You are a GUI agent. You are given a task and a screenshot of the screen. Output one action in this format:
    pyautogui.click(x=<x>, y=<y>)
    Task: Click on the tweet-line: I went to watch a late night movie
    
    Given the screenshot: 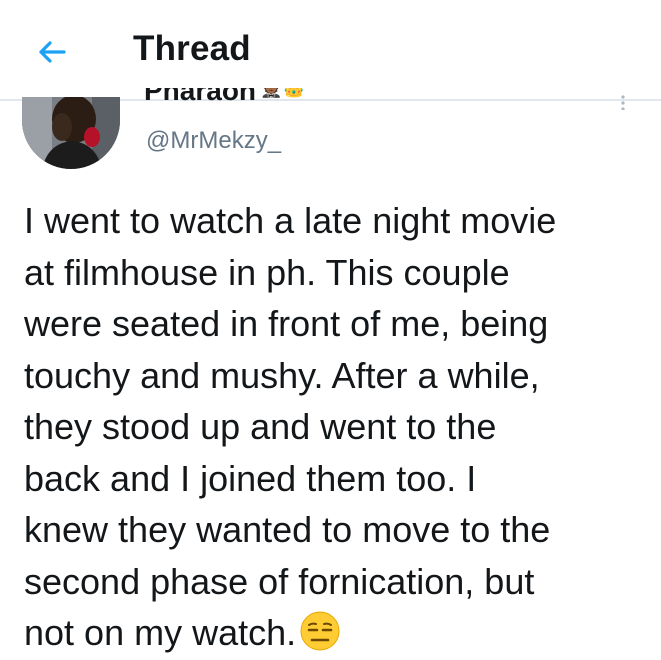 What is the action you would take?
    pyautogui.click(x=290, y=220)
    